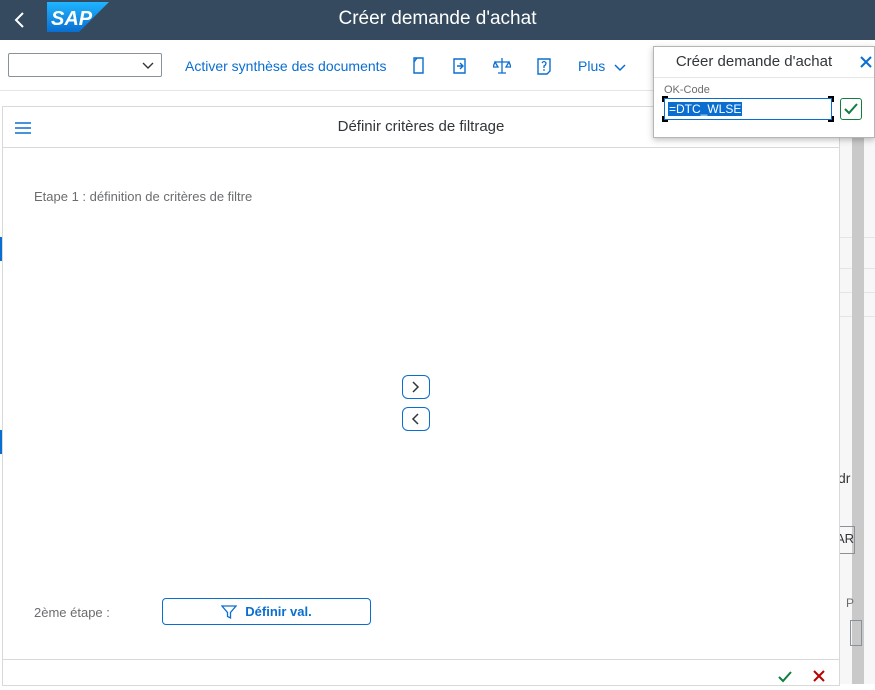  What do you see at coordinates (85, 65) in the screenshot?
I see `command-field-select` at bounding box center [85, 65].